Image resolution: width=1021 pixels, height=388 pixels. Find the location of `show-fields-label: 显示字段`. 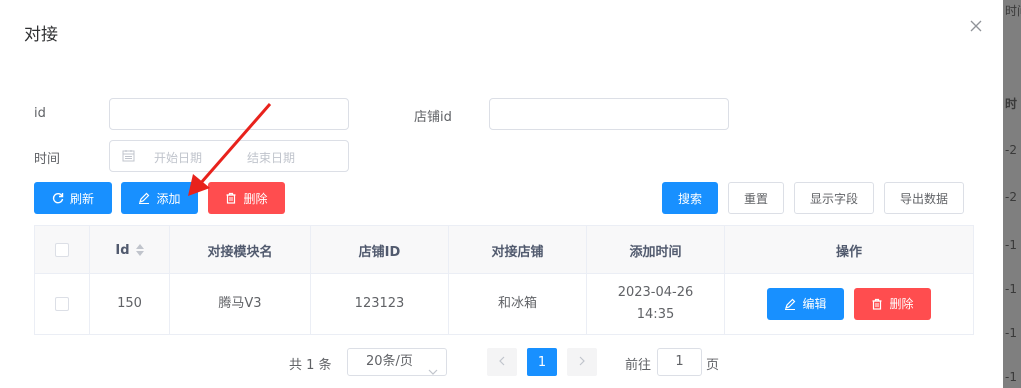

show-fields-label: 显示字段 is located at coordinates (833, 198).